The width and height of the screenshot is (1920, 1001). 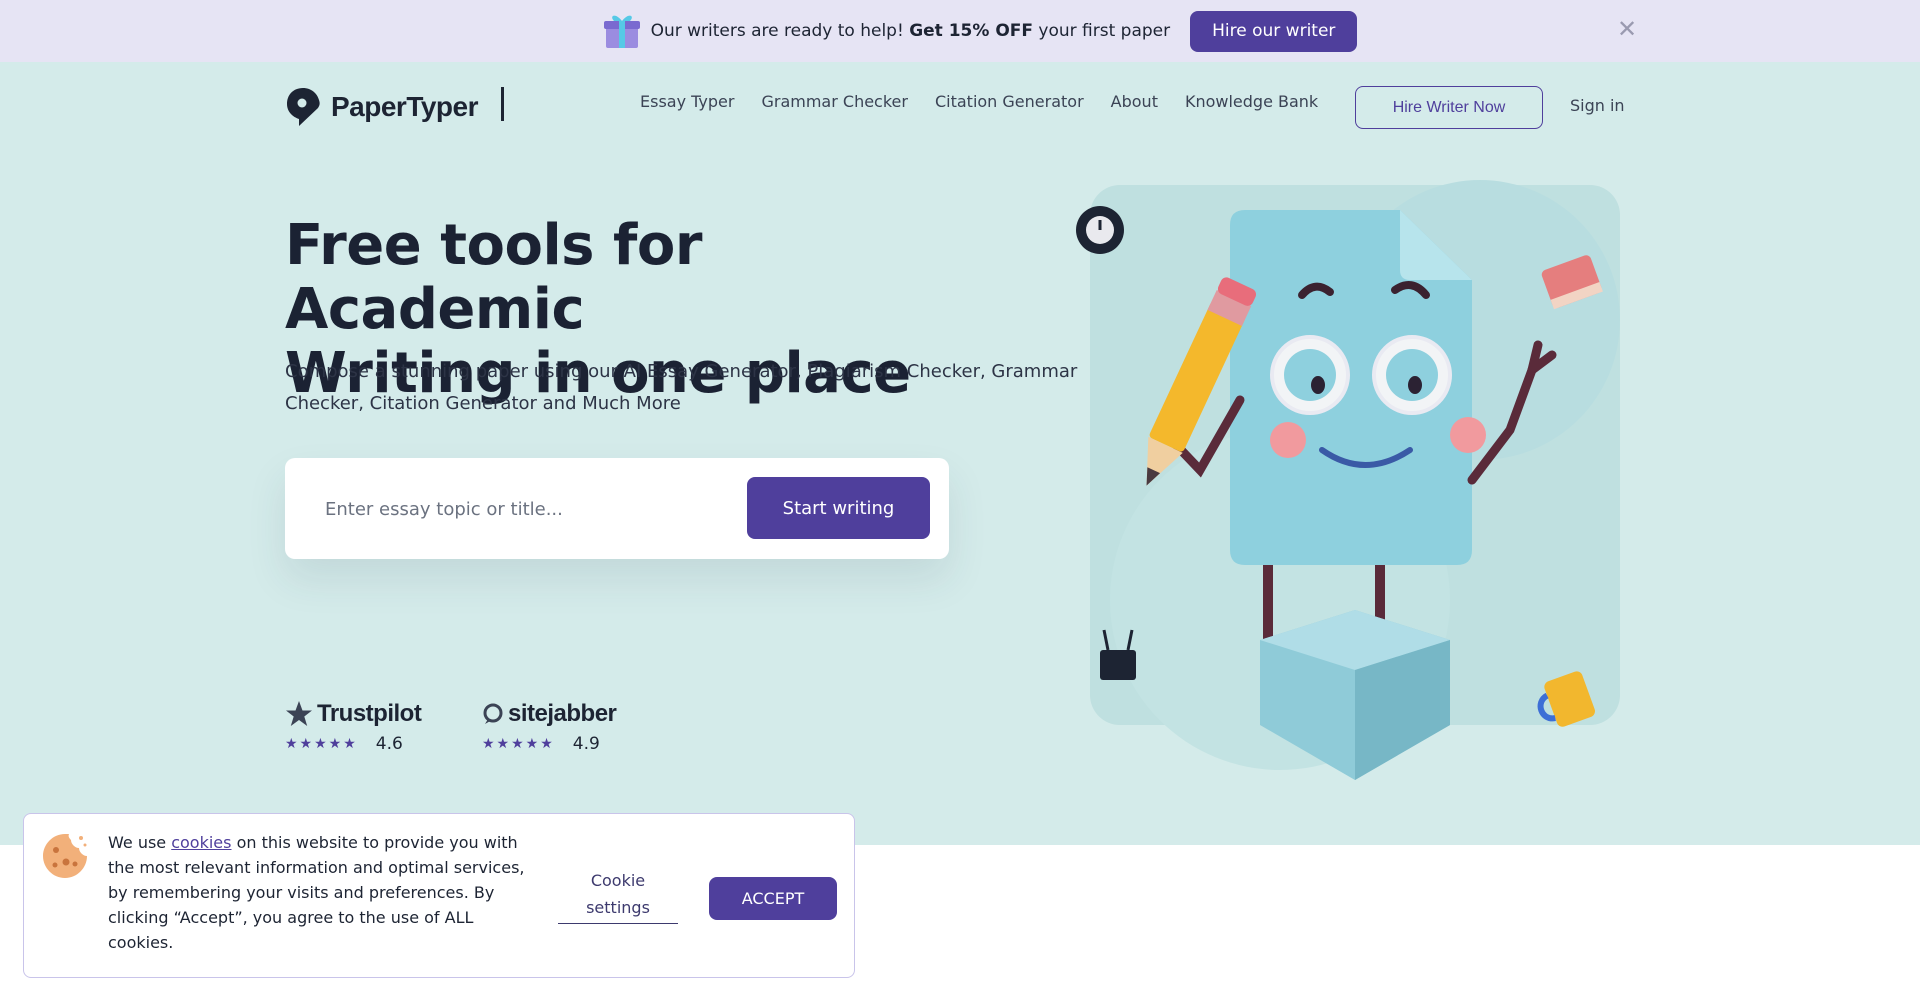 What do you see at coordinates (405, 106) in the screenshot?
I see `logo-text: PaperTyper` at bounding box center [405, 106].